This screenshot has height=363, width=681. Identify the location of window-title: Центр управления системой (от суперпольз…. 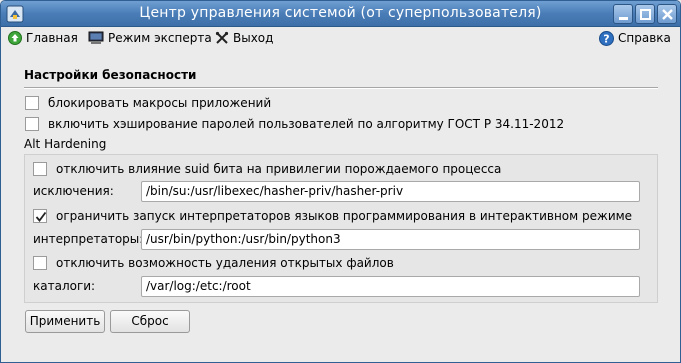
(340, 13).